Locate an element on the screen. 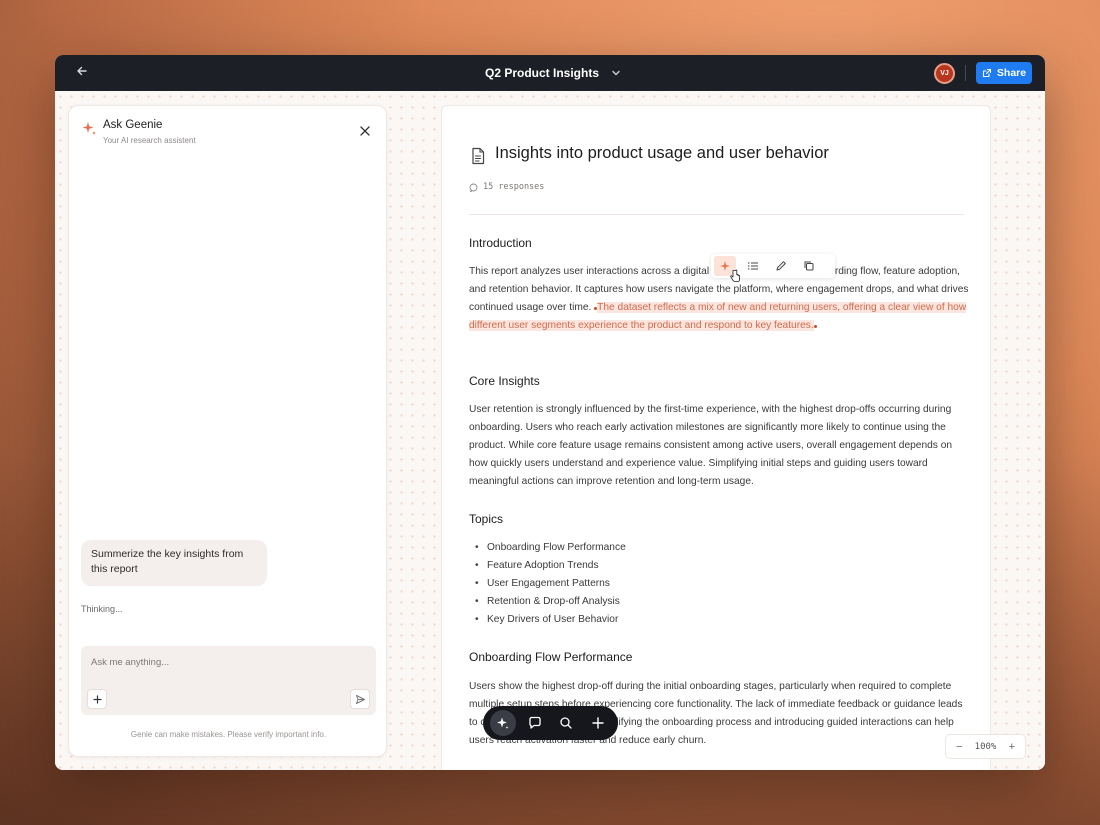 The height and width of the screenshot is (825, 1100). selection-end-handle is located at coordinates (815, 326).